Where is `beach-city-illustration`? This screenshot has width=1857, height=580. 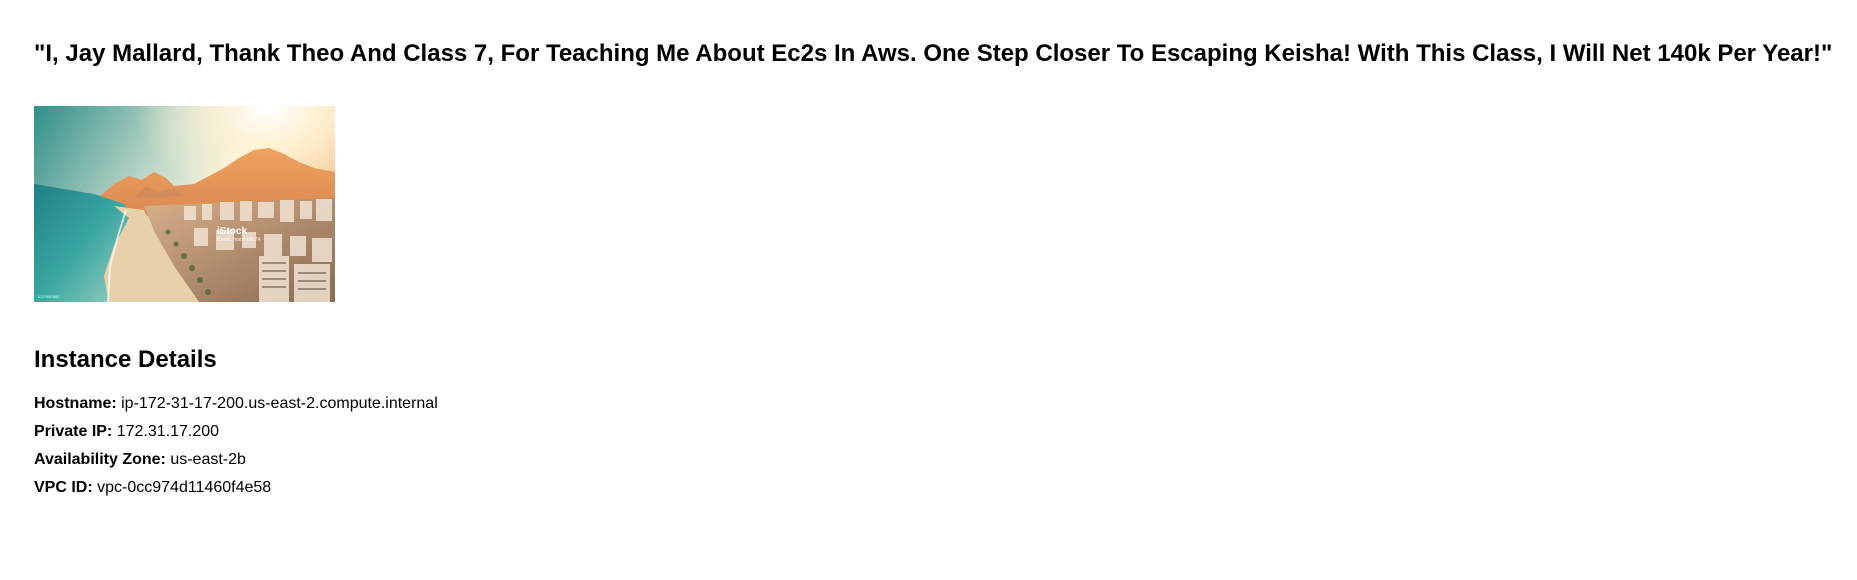 beach-city-illustration is located at coordinates (184, 204).